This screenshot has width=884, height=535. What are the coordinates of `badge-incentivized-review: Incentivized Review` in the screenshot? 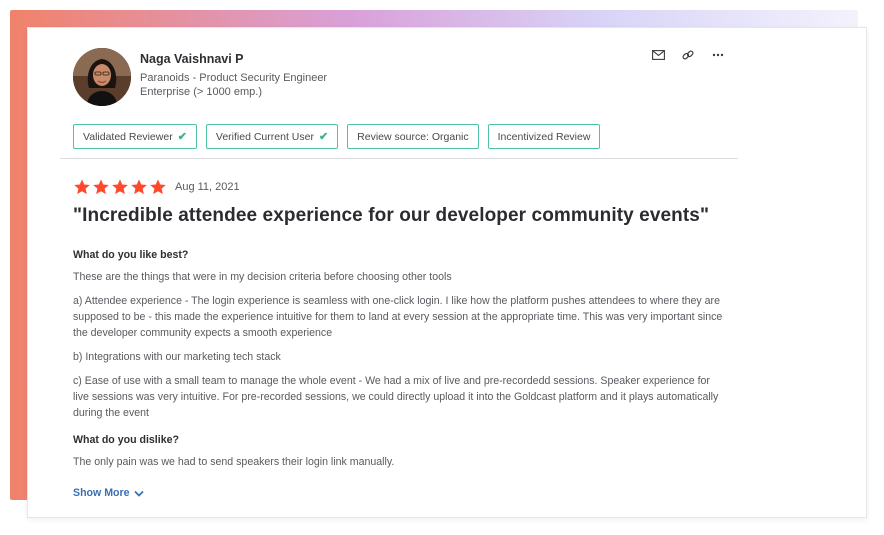 It's located at (544, 136).